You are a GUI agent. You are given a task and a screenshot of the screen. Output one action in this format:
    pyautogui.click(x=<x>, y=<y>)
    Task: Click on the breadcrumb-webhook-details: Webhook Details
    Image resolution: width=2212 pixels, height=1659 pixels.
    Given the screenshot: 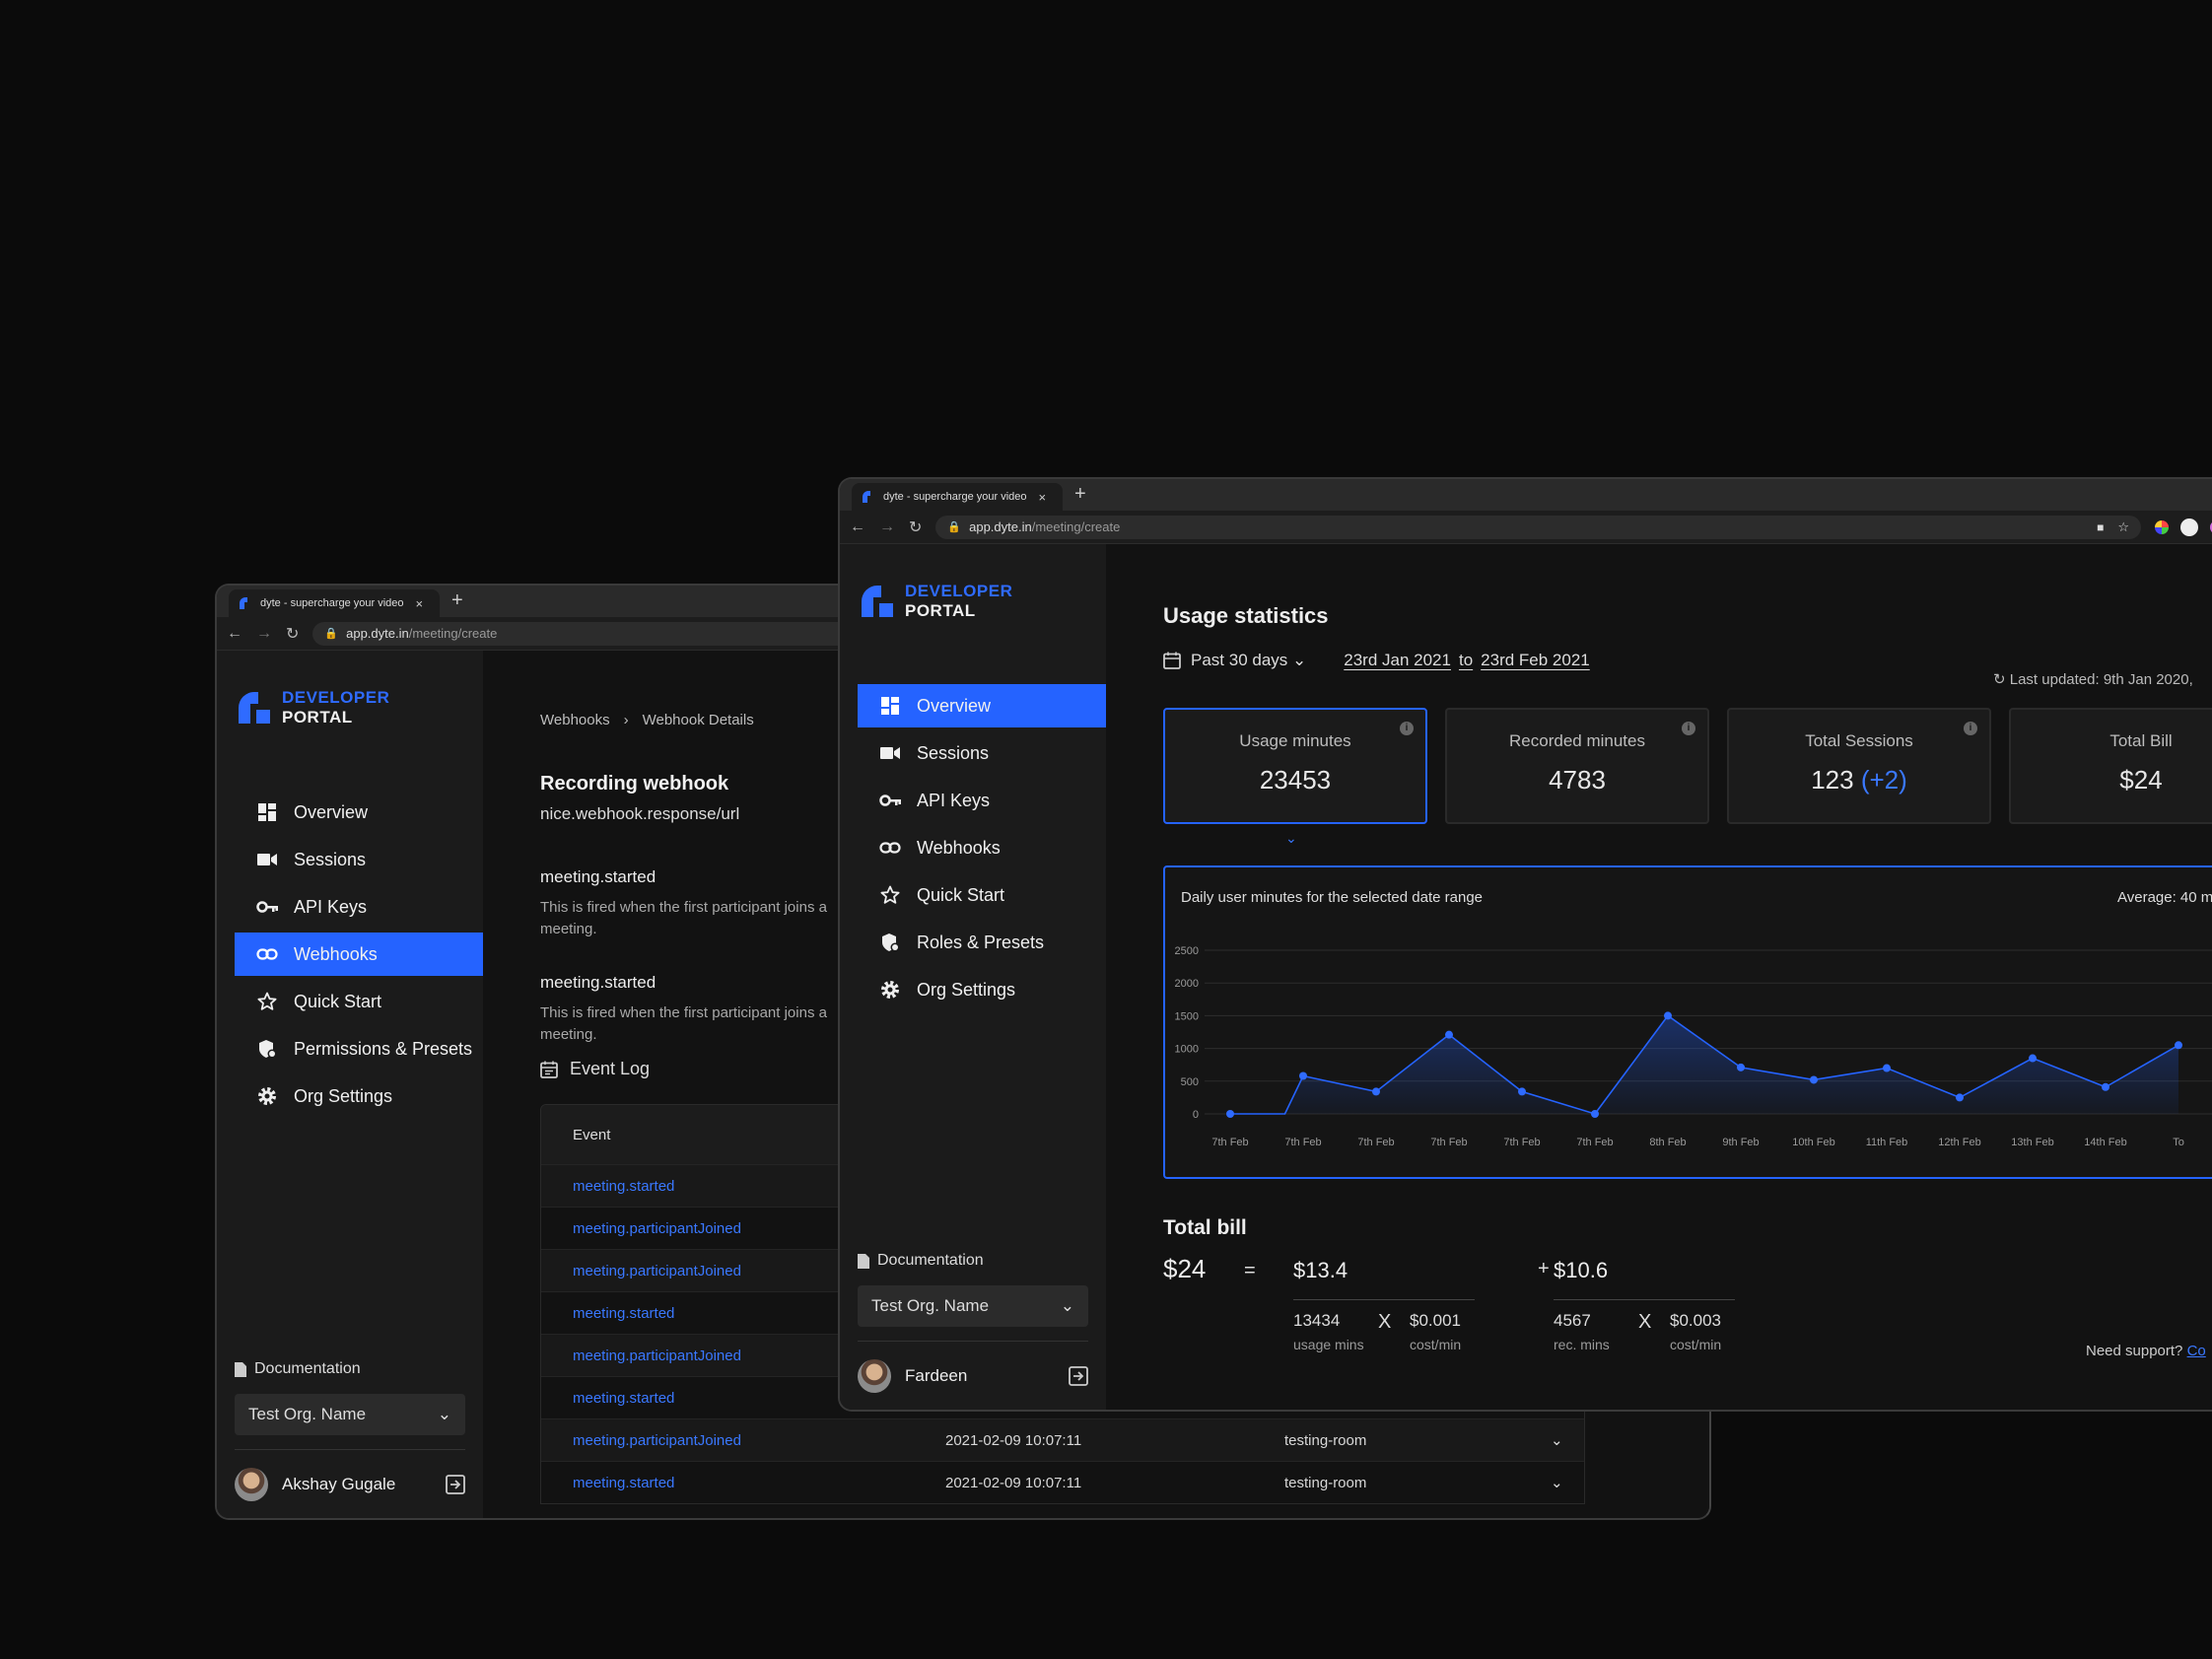 What is the action you would take?
    pyautogui.click(x=698, y=720)
    